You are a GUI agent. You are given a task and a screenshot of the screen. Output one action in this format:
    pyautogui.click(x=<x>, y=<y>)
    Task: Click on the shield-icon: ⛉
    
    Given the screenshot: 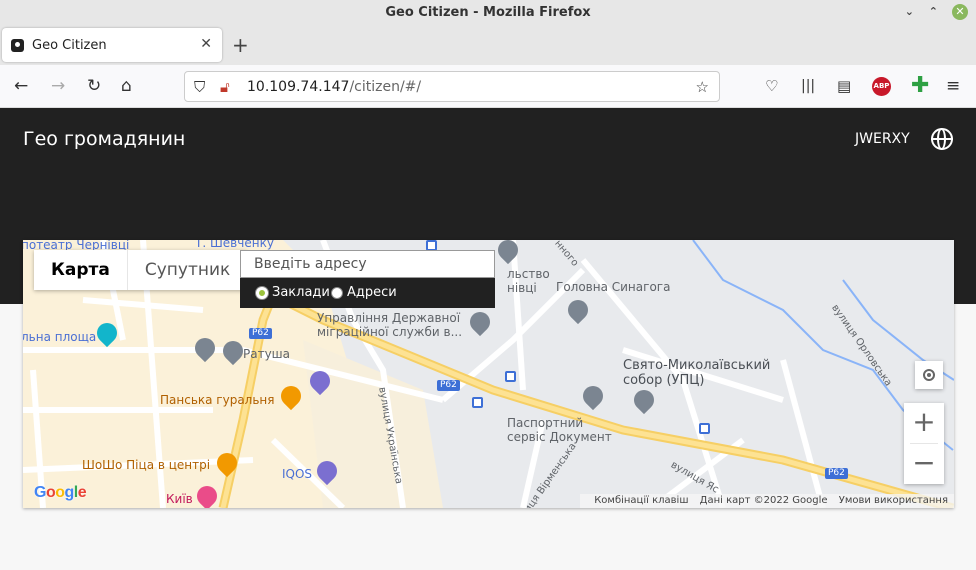 What is the action you would take?
    pyautogui.click(x=199, y=87)
    